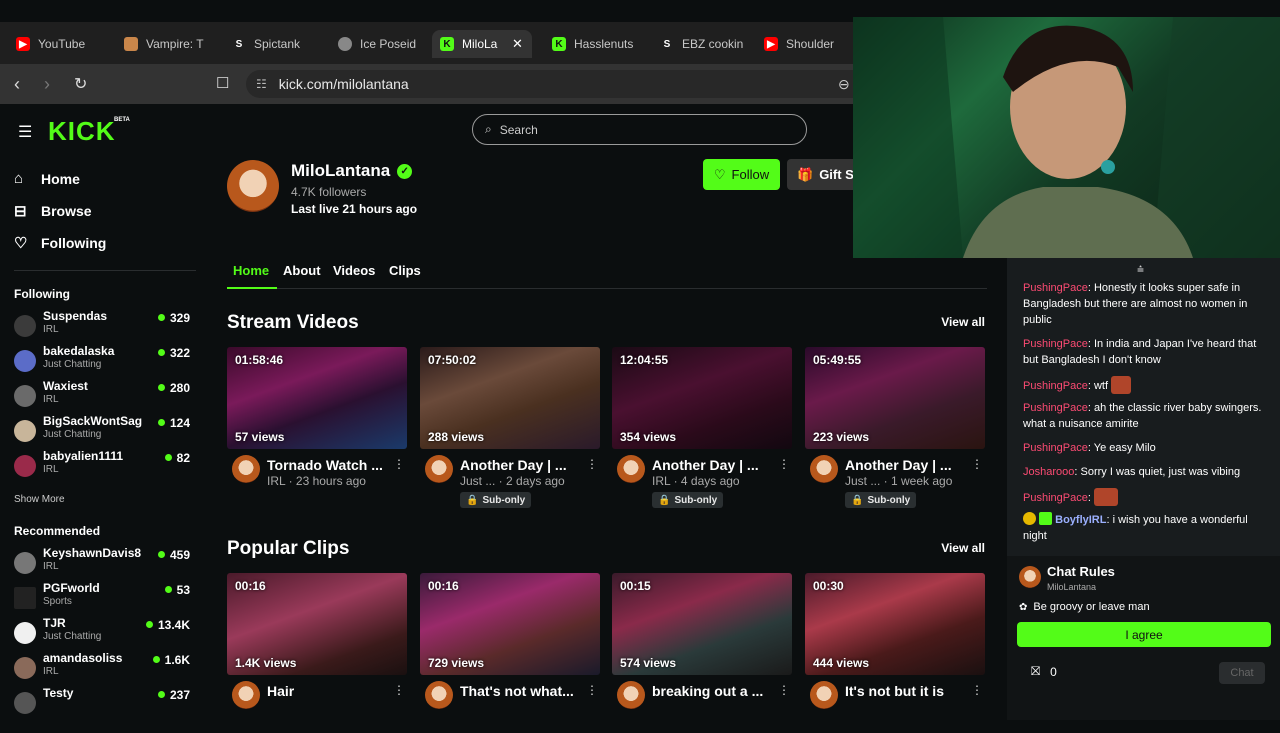 Image resolution: width=1280 pixels, height=733 pixels. Describe the element at coordinates (963, 322) in the screenshot. I see `view-all-videos-link: View all` at that location.